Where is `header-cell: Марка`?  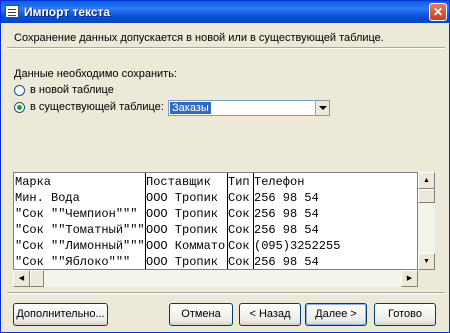 header-cell: Марка is located at coordinates (33, 182).